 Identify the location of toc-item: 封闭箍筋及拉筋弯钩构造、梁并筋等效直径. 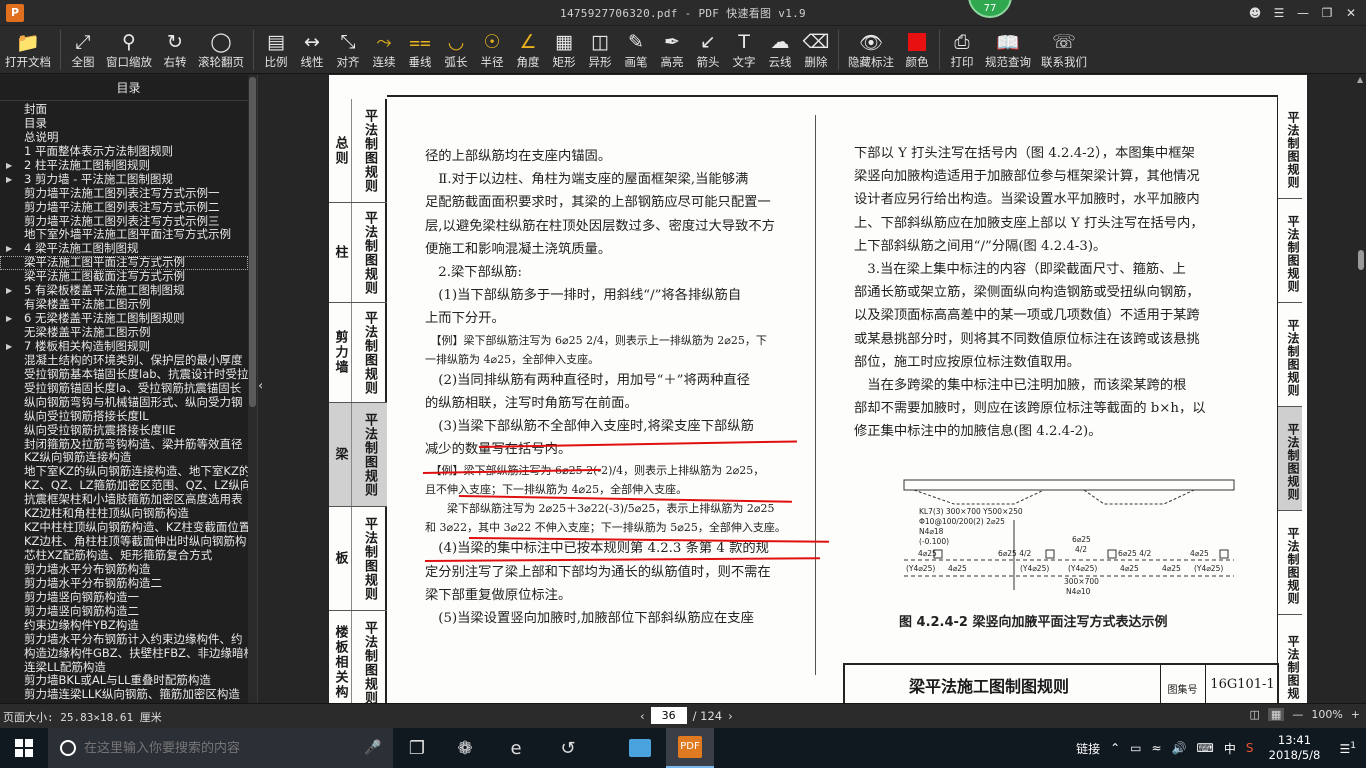
(124, 445).